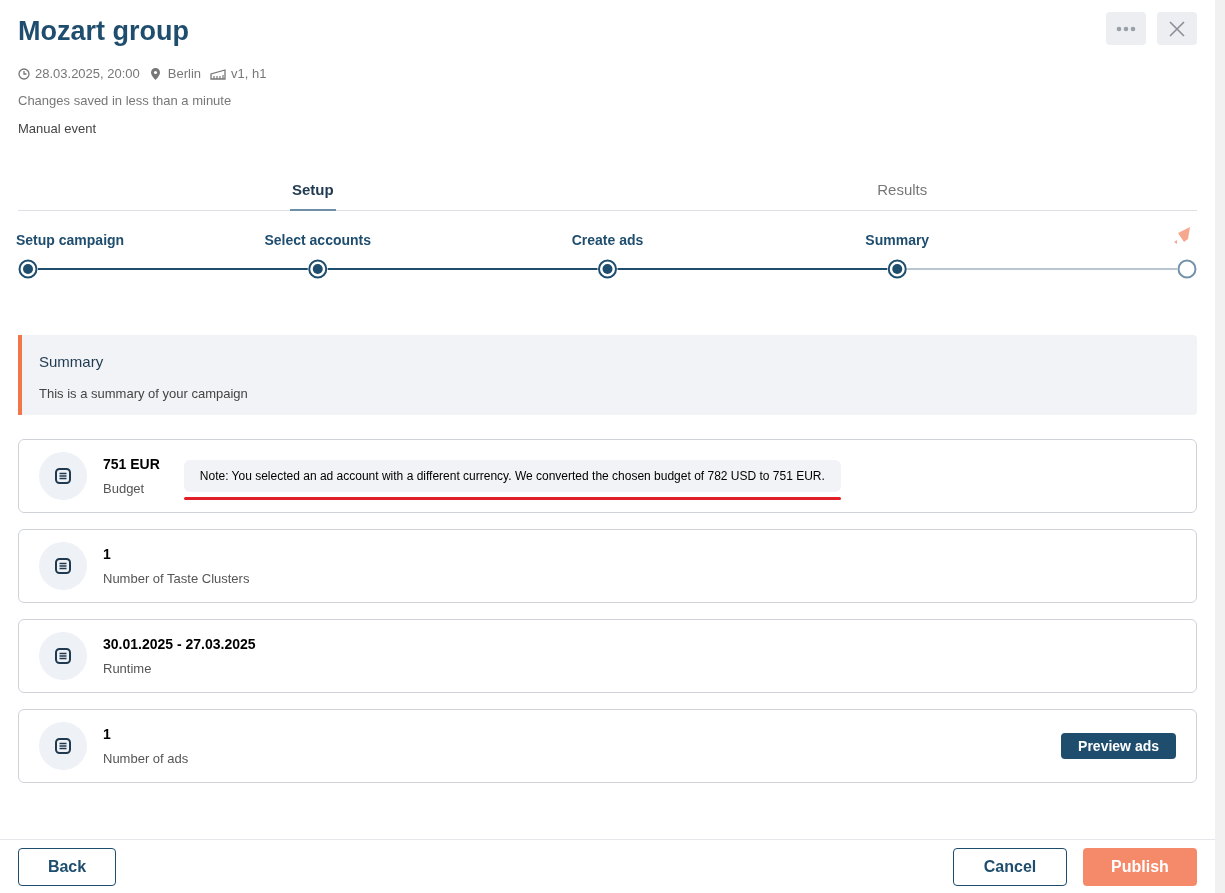 This screenshot has height=893, width=1225. Describe the element at coordinates (218, 74) in the screenshot. I see `venue-icon` at that location.